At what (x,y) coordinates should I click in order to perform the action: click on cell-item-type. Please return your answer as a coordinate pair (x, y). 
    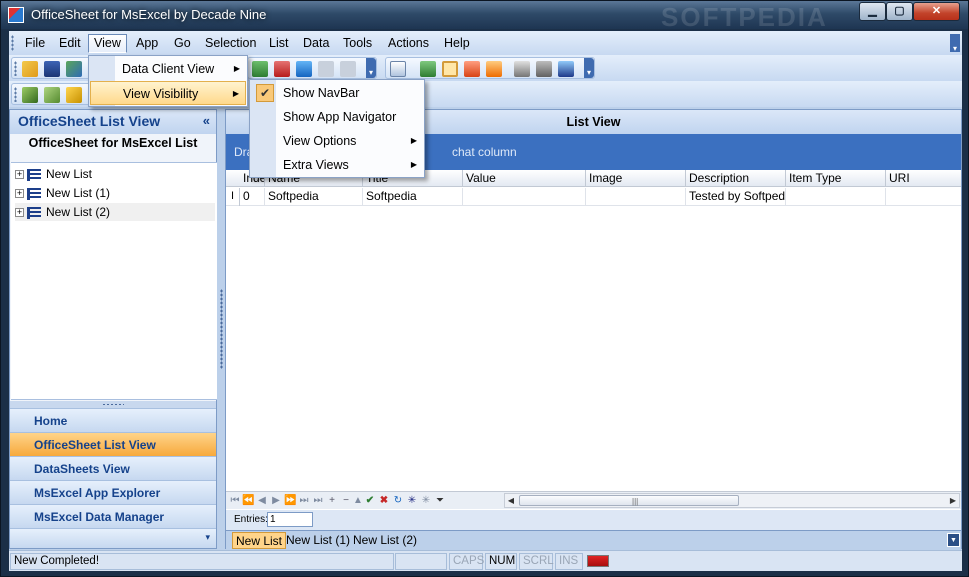
    Looking at the image, I should click on (836, 197).